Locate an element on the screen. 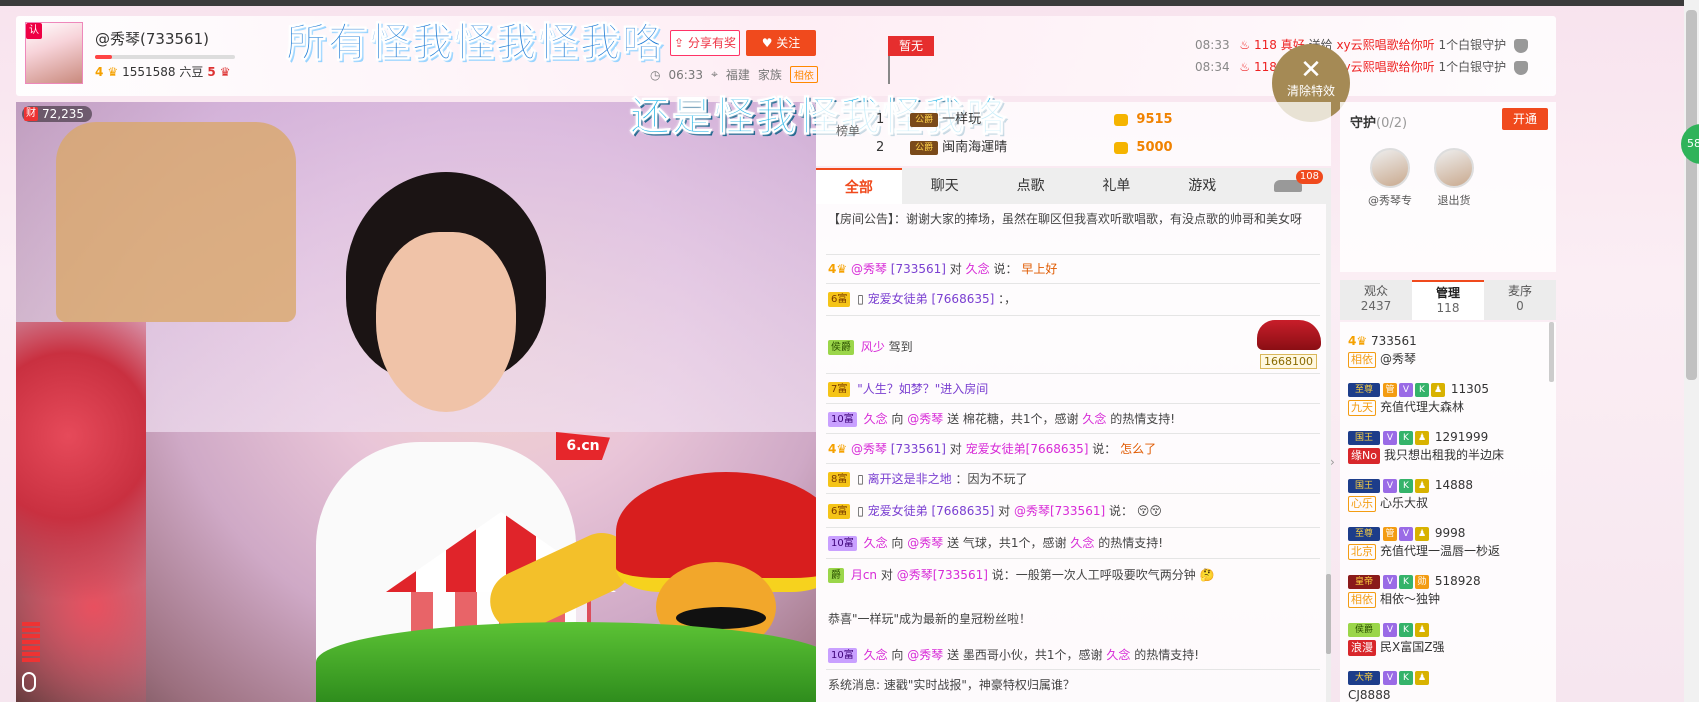 The height and width of the screenshot is (702, 1699). family-tag: 心乐 is located at coordinates (1362, 503).